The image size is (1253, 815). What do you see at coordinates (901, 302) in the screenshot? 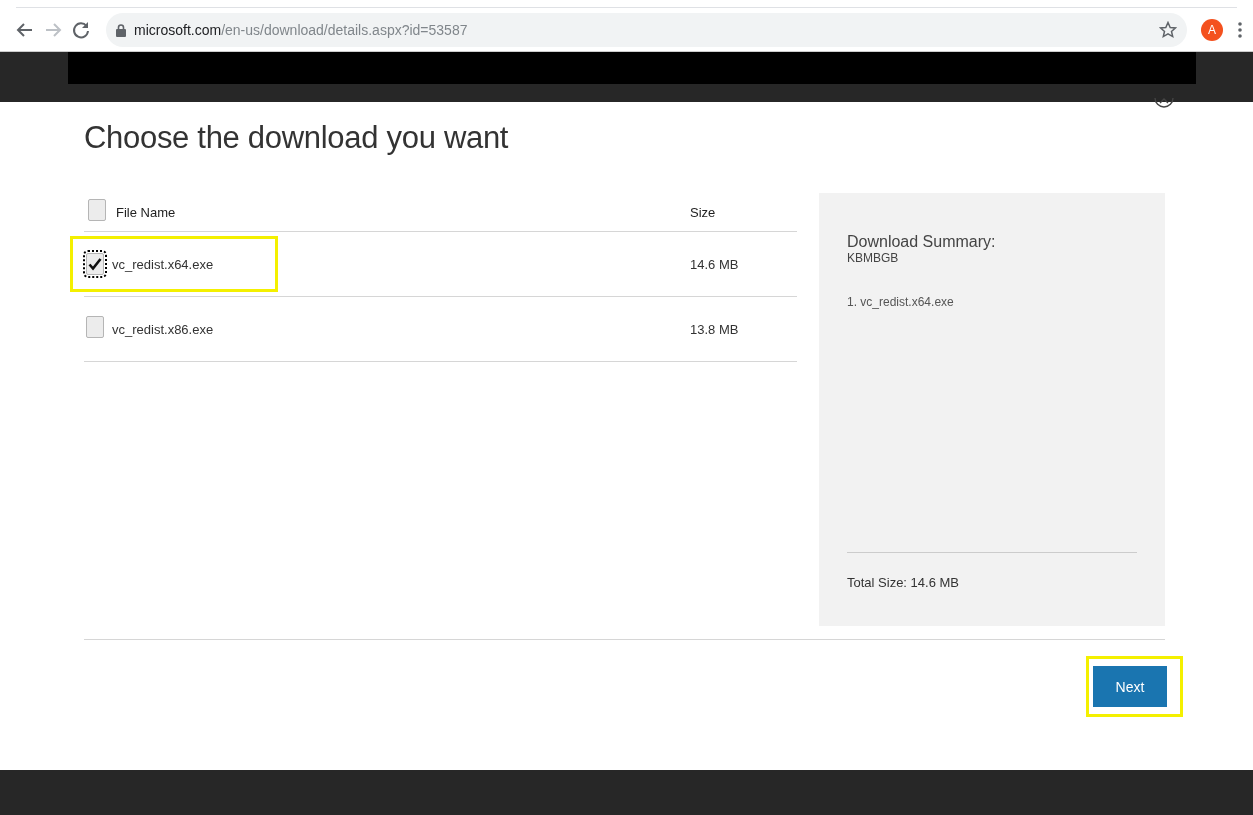
I see `summary-item: 1. vc_redist.x64.exe` at bounding box center [901, 302].